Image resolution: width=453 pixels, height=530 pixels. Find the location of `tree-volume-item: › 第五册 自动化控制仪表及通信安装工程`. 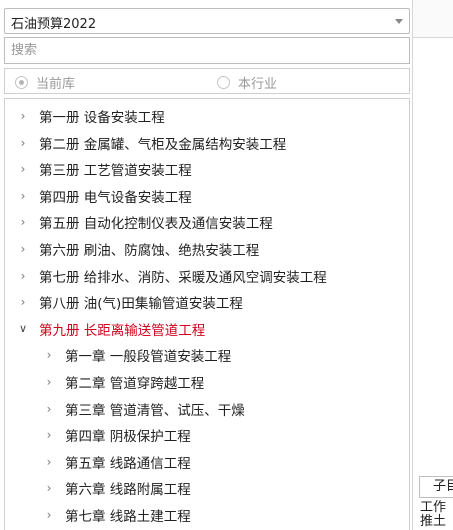

tree-volume-item: › 第五册 自动化控制仪表及通信安装工程 is located at coordinates (139, 222).